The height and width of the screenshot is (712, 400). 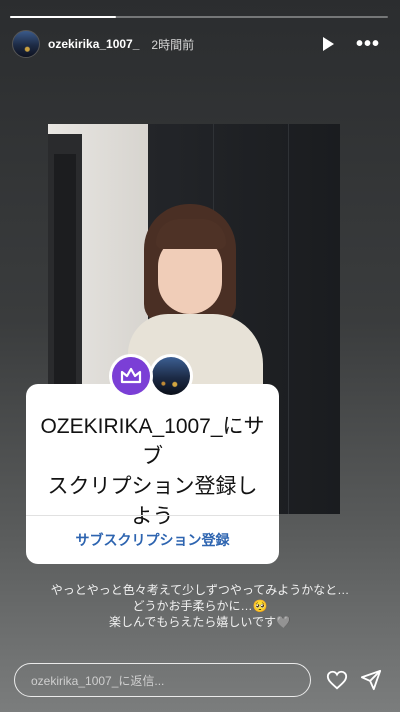 What do you see at coordinates (371, 680) in the screenshot?
I see `send-icon` at bounding box center [371, 680].